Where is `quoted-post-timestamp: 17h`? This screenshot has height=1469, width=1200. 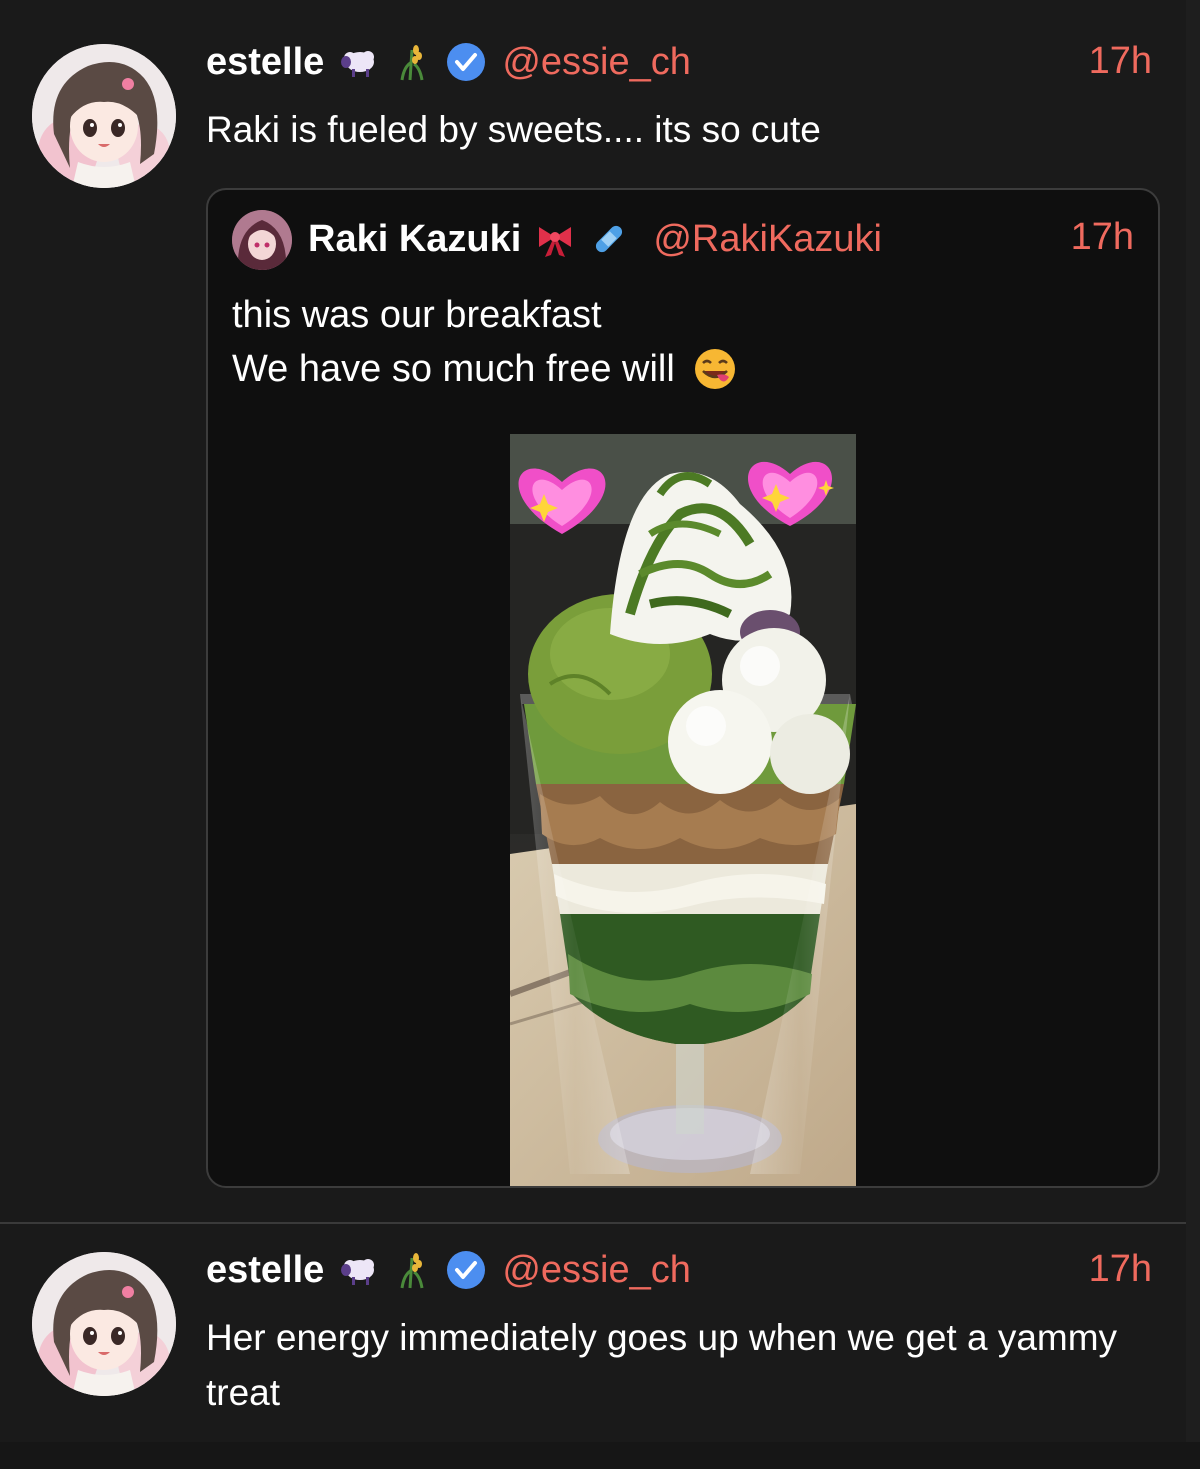 quoted-post-timestamp: 17h is located at coordinates (1102, 237).